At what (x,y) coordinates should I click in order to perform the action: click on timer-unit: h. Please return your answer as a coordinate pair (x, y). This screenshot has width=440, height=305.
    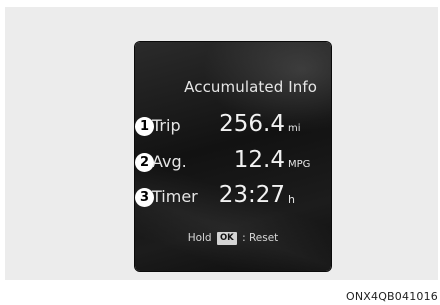
    Looking at the image, I should click on (291, 199).